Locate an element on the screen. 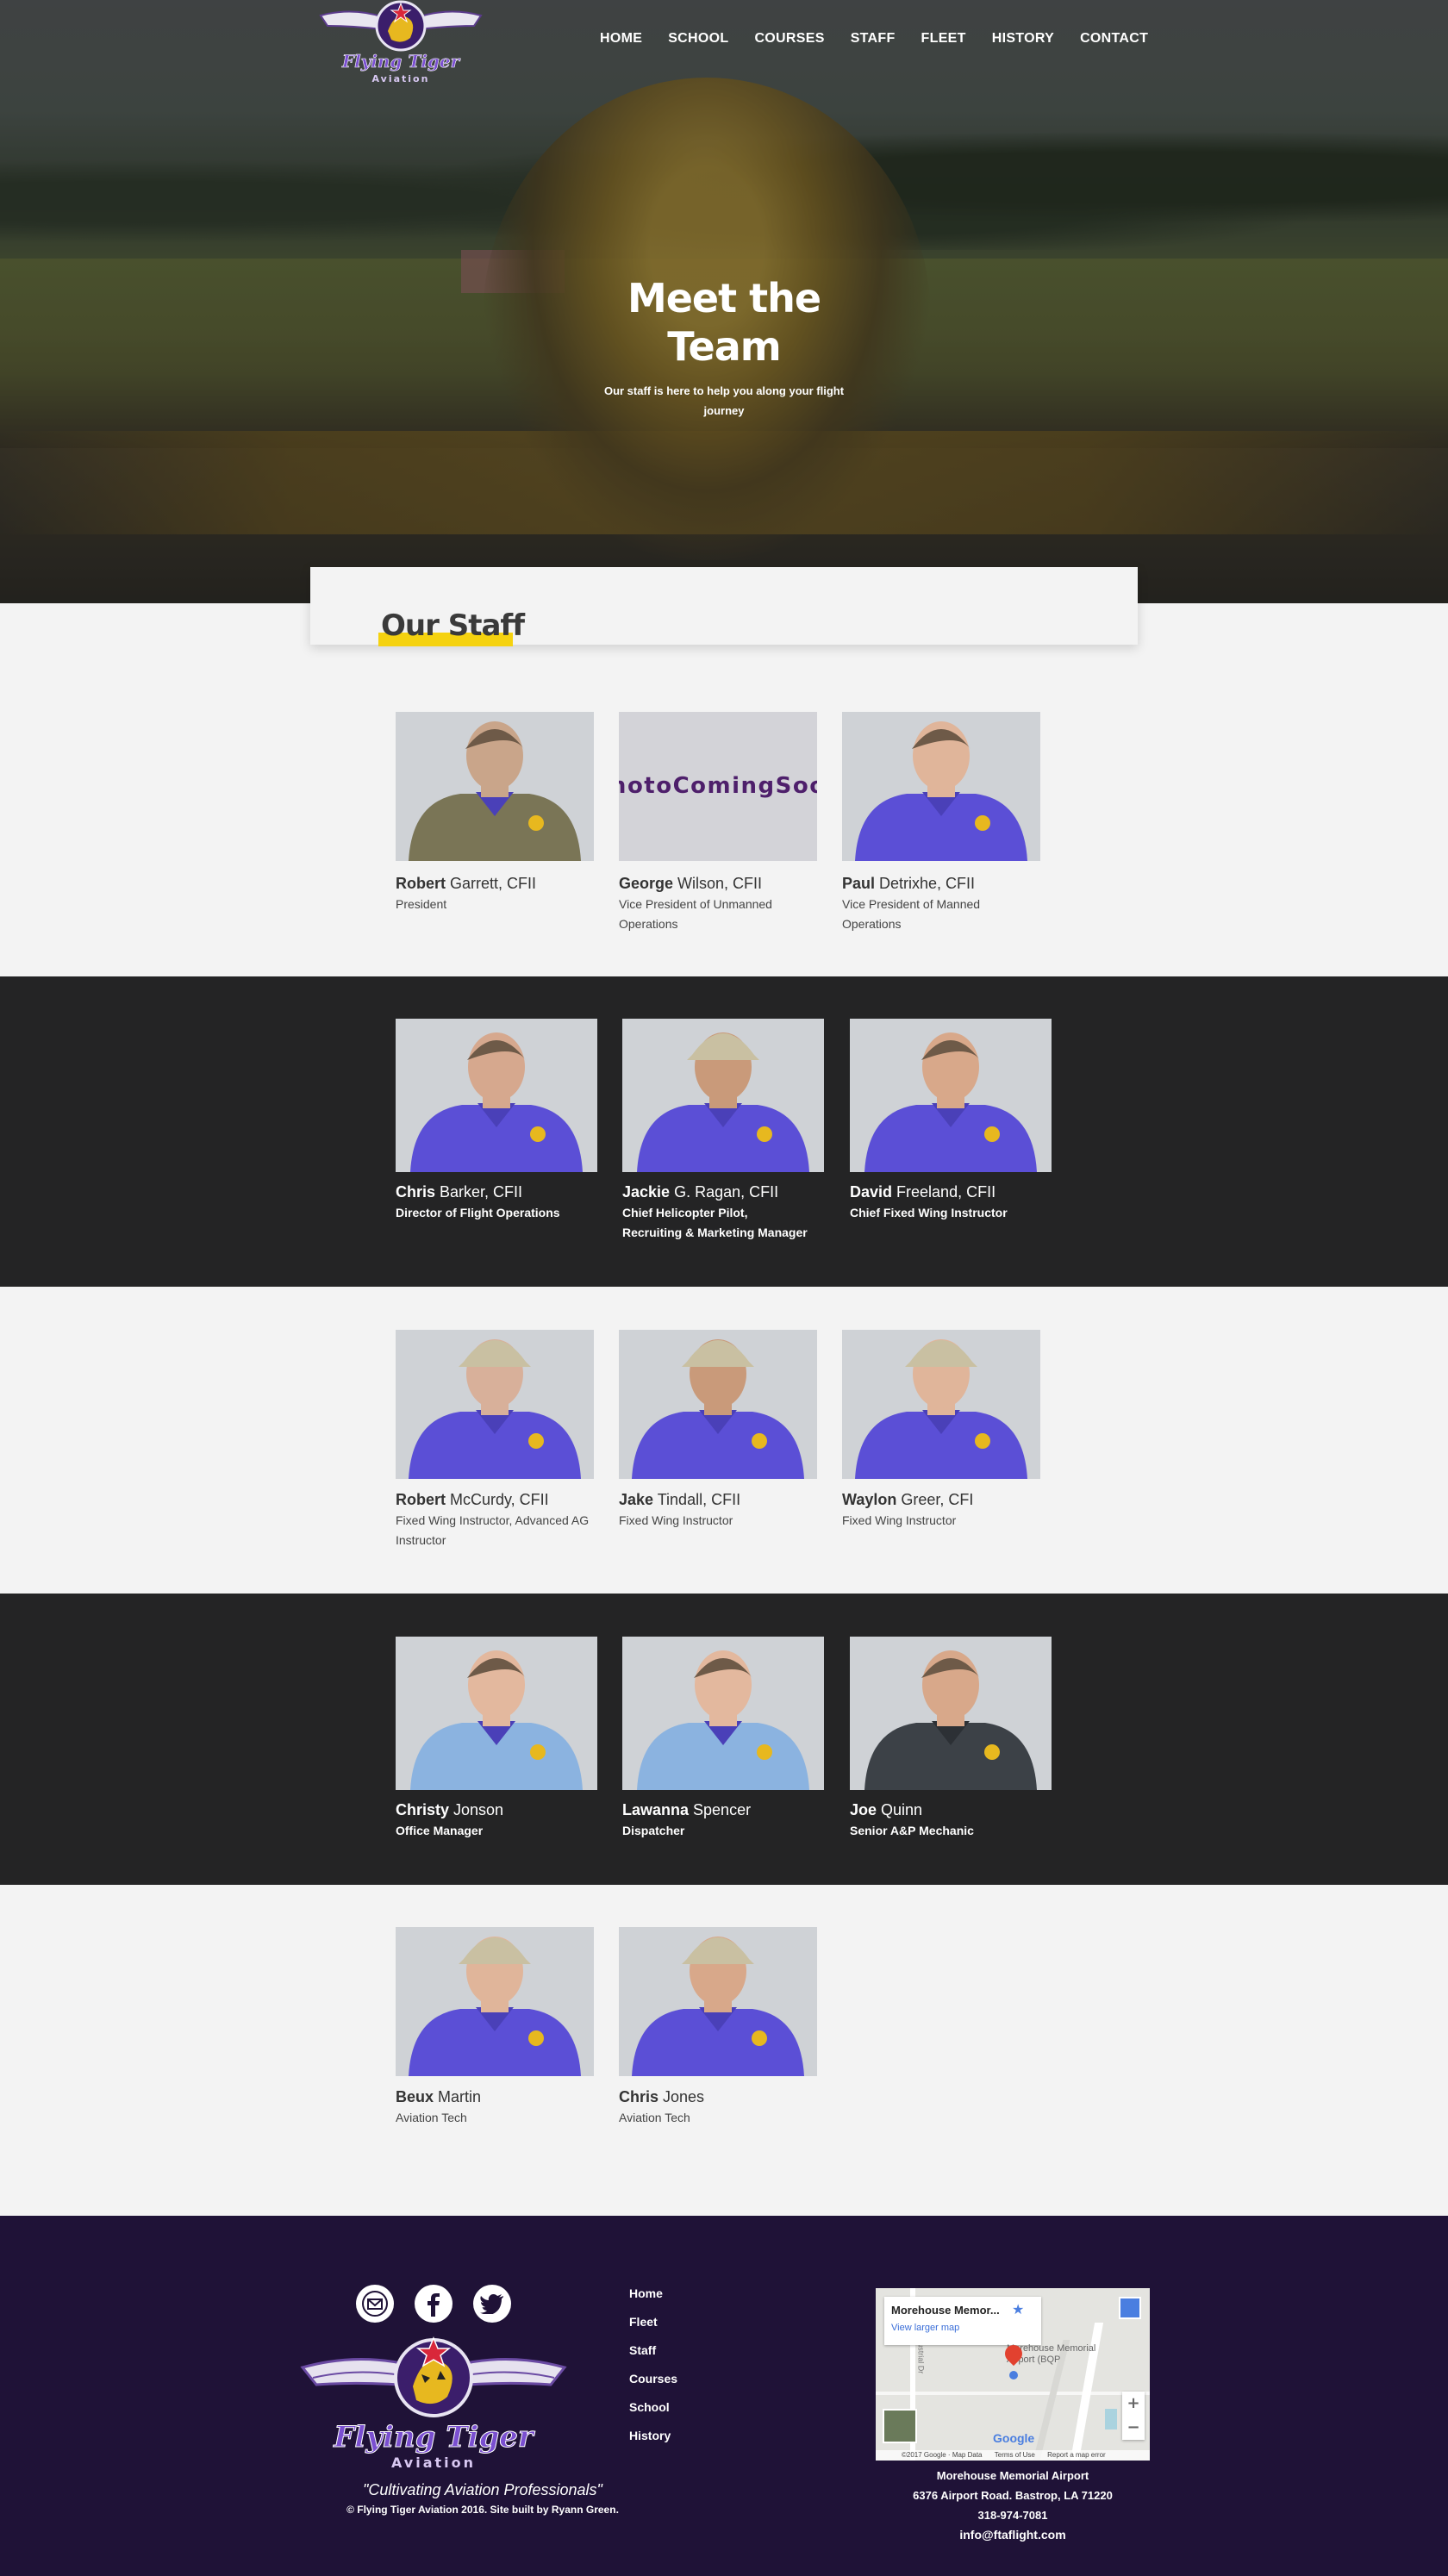  footer-link-courses: Courses is located at coordinates (653, 2386).